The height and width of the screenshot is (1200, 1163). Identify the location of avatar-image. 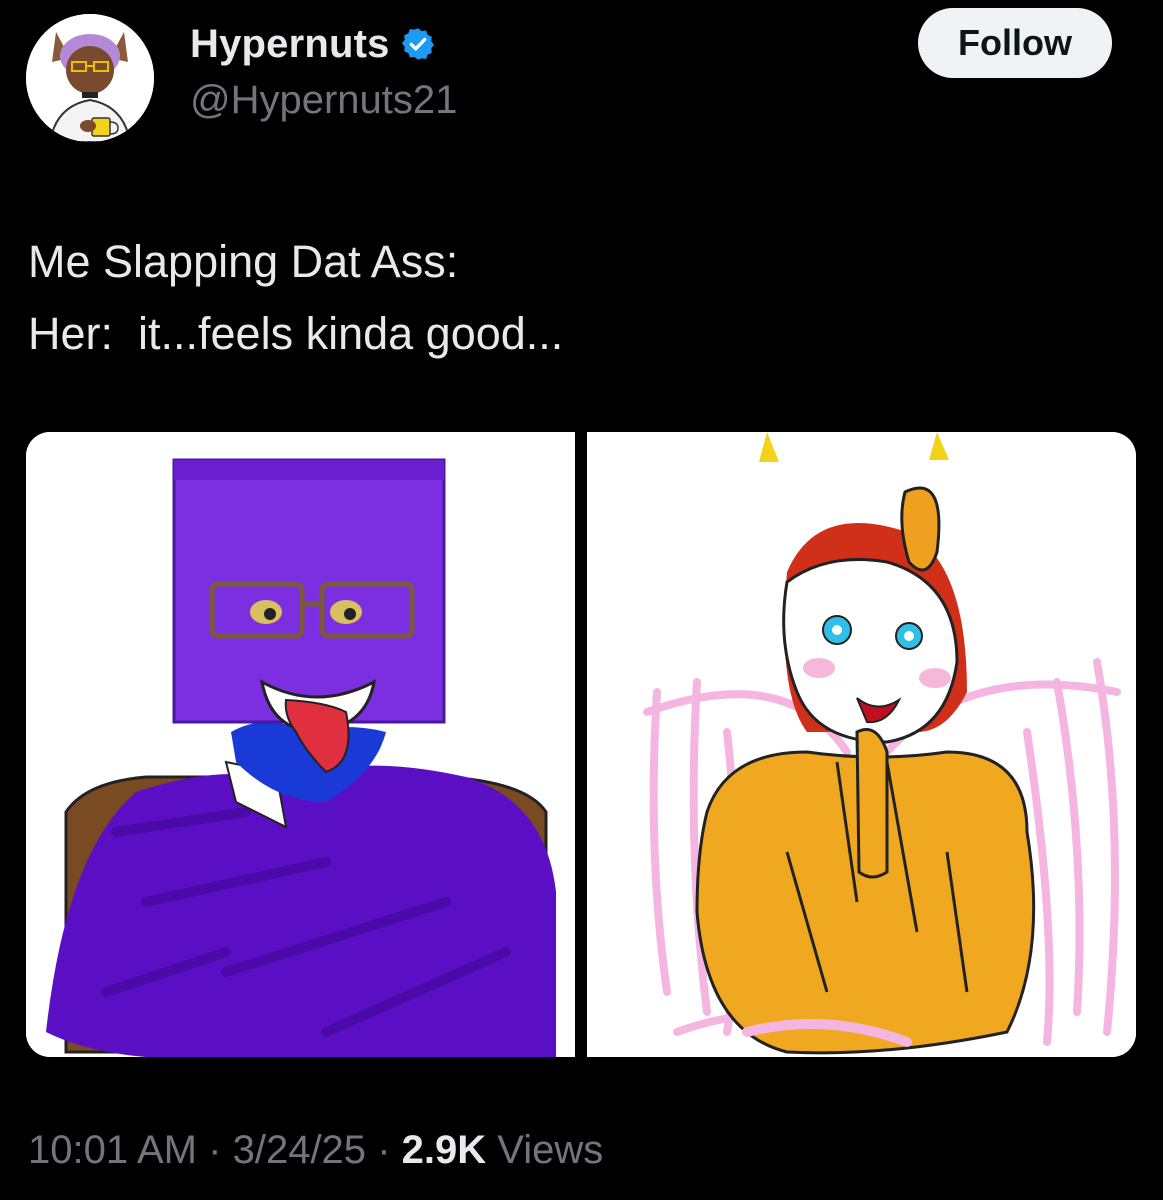
(90, 78).